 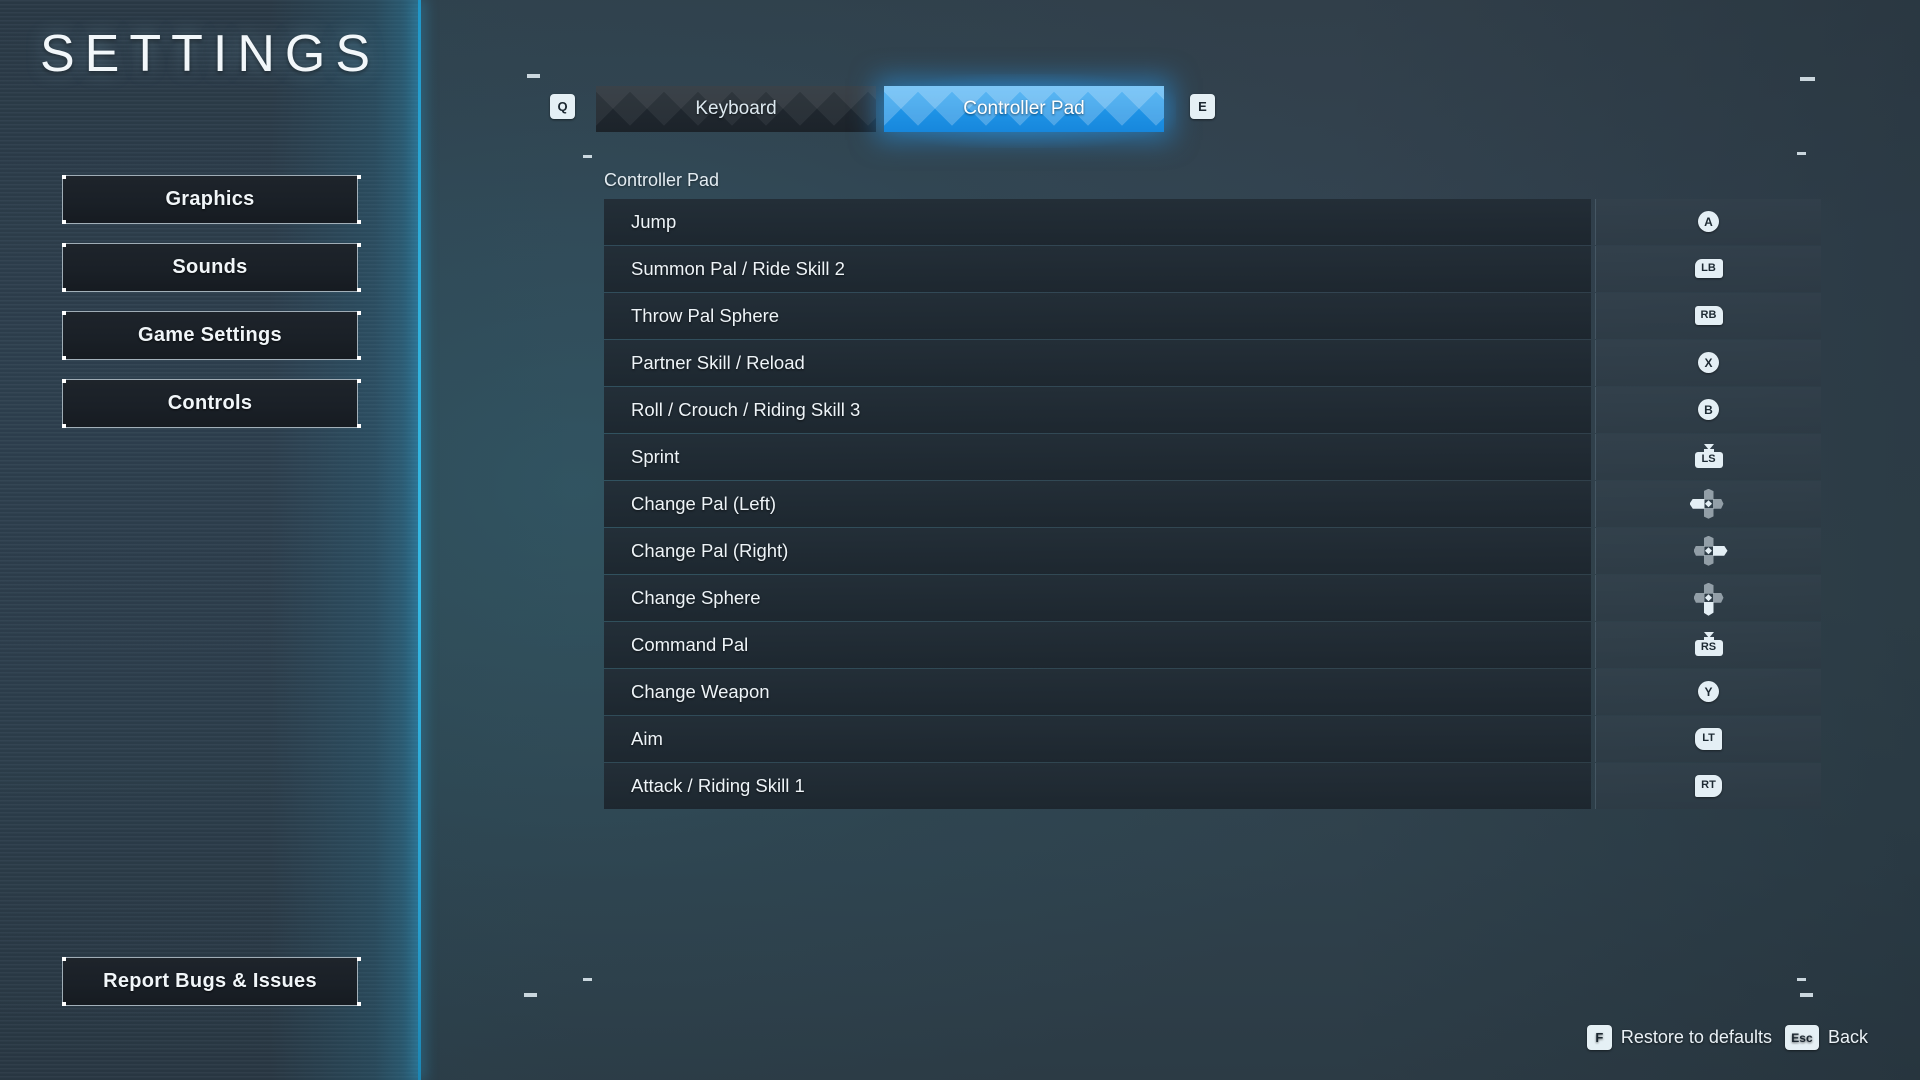 I want to click on binding-cell: RT, so click(x=1708, y=786).